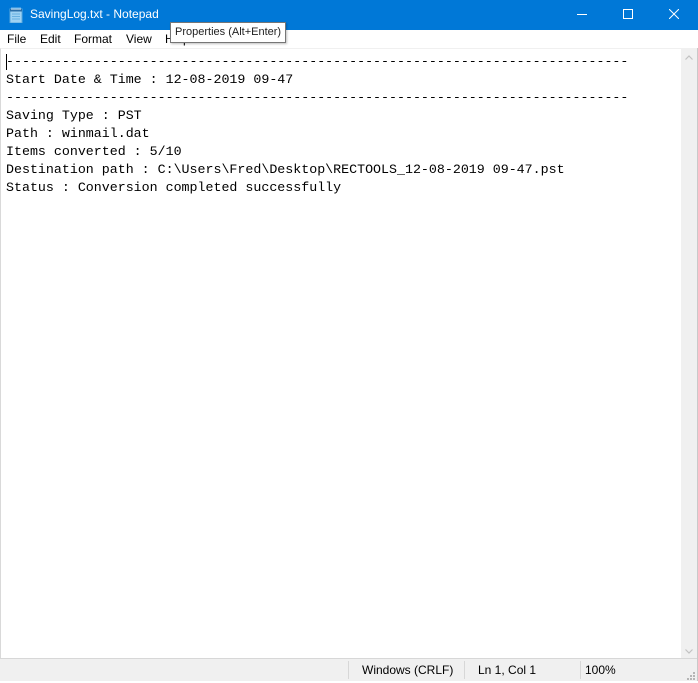  I want to click on maximize-button, so click(628, 15).